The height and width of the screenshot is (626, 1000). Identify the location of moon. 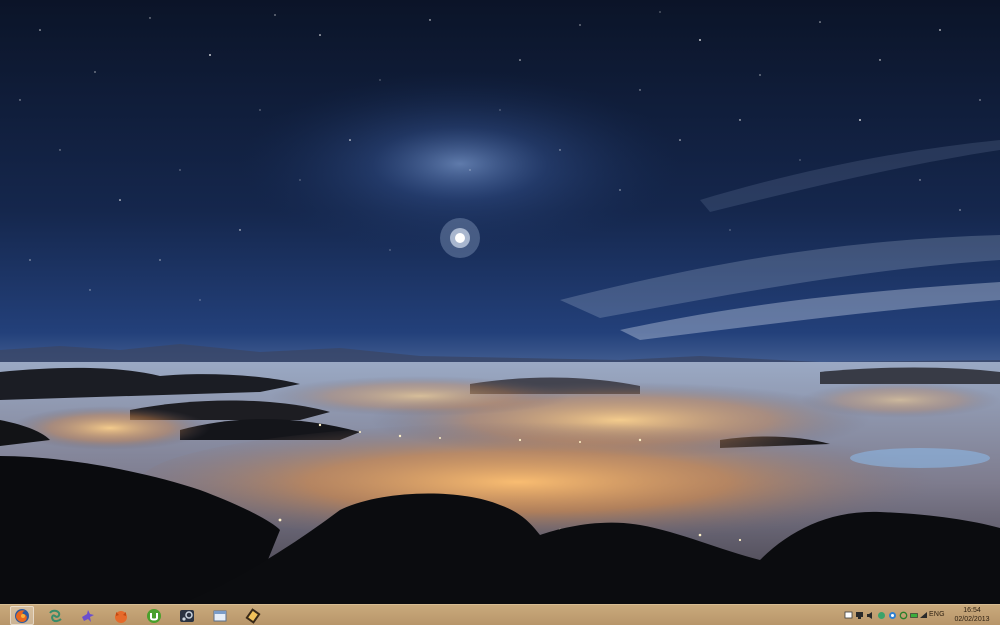
(460, 238).